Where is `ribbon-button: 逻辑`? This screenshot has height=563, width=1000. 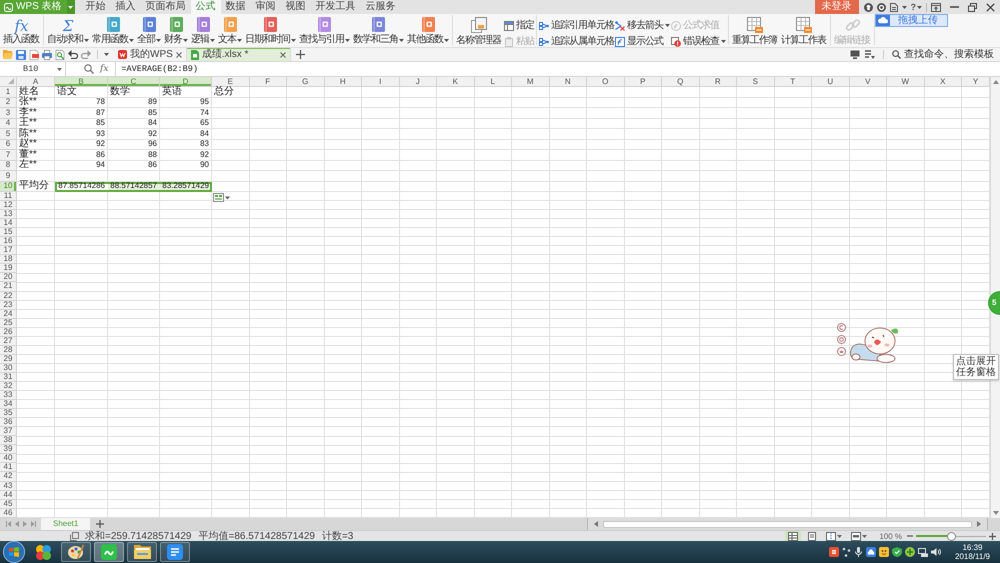 ribbon-button: 逻辑 is located at coordinates (203, 31).